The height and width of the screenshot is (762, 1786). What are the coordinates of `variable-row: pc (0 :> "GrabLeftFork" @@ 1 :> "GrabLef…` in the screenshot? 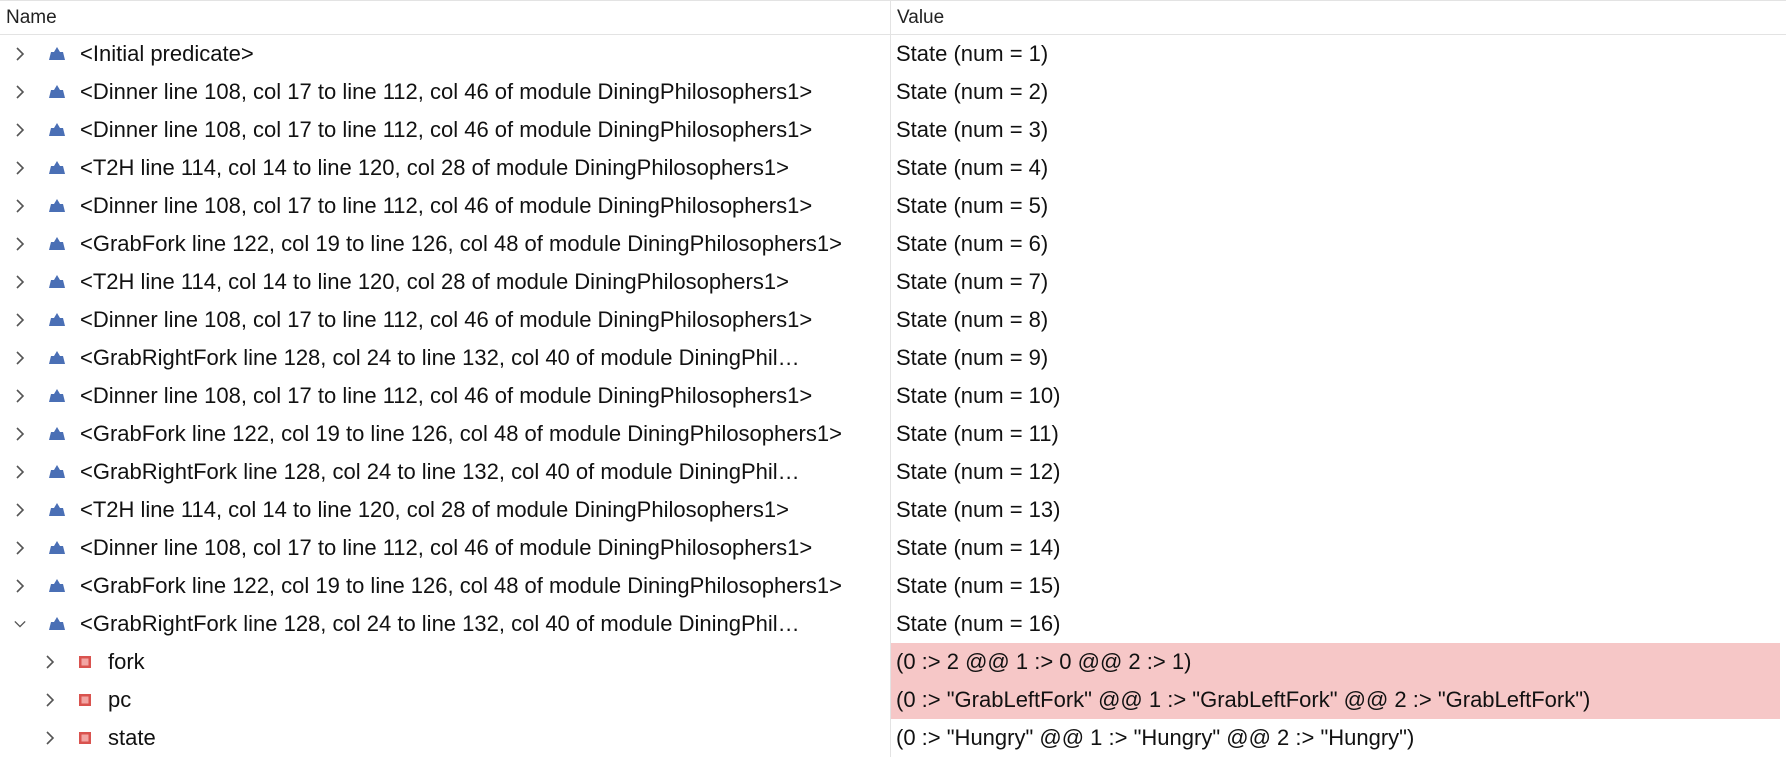 It's located at (893, 700).